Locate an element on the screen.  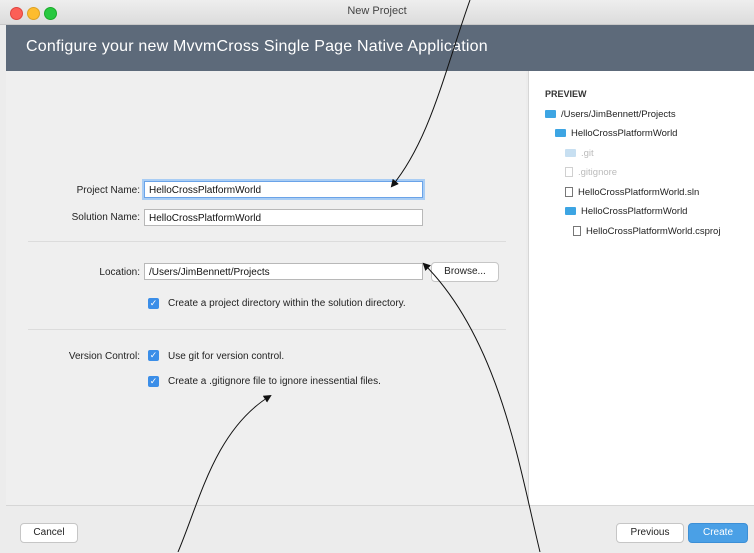
location-input: /Users/JimBennett/Projects is located at coordinates (283, 271).